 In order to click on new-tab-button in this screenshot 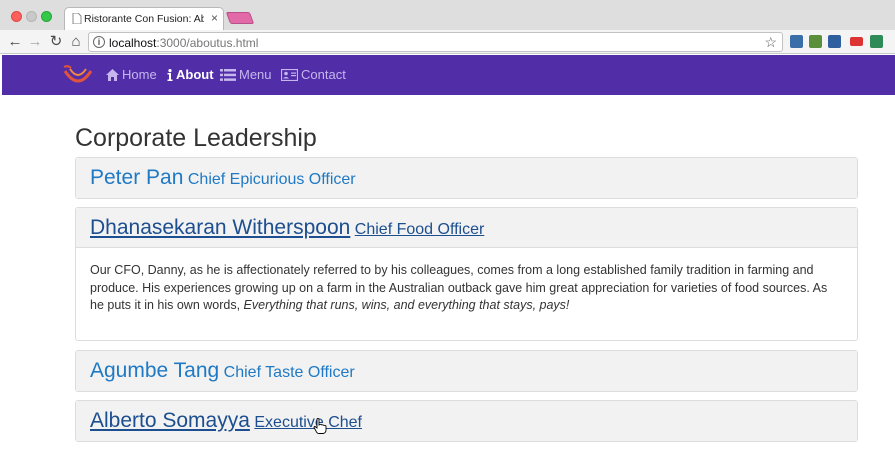, I will do `click(240, 18)`.